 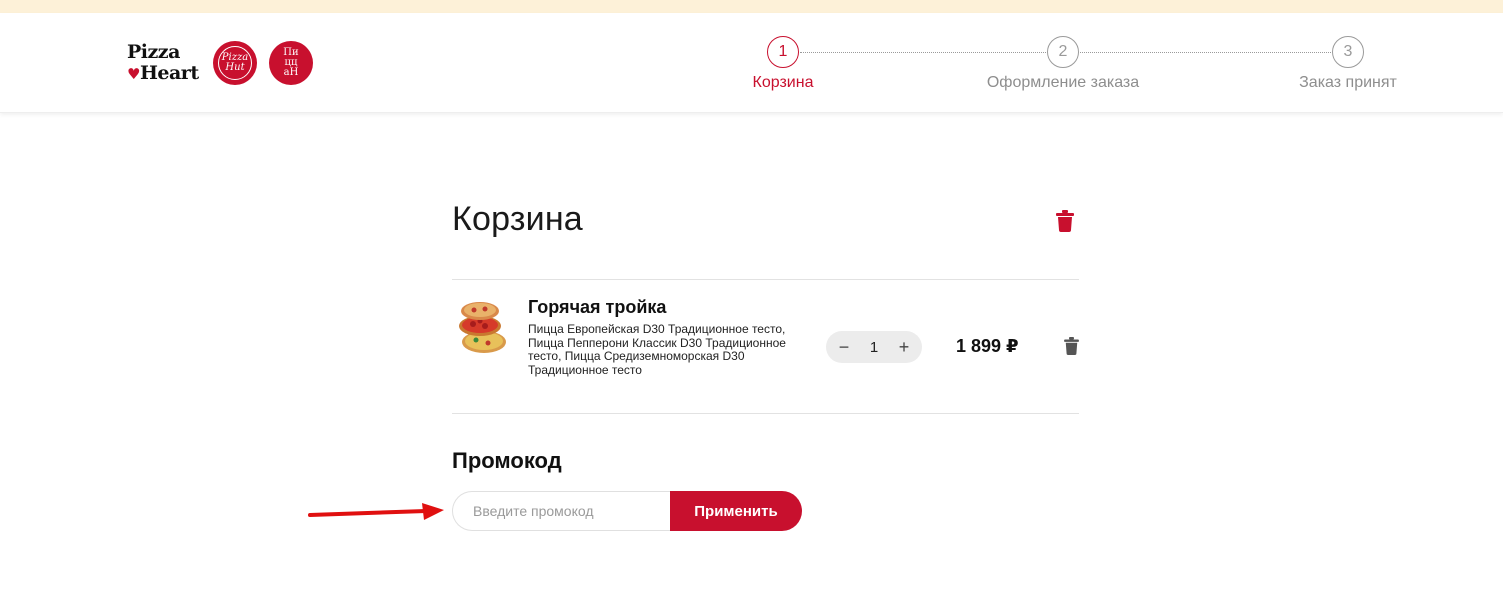 I want to click on top-strip, so click(x=751, y=6).